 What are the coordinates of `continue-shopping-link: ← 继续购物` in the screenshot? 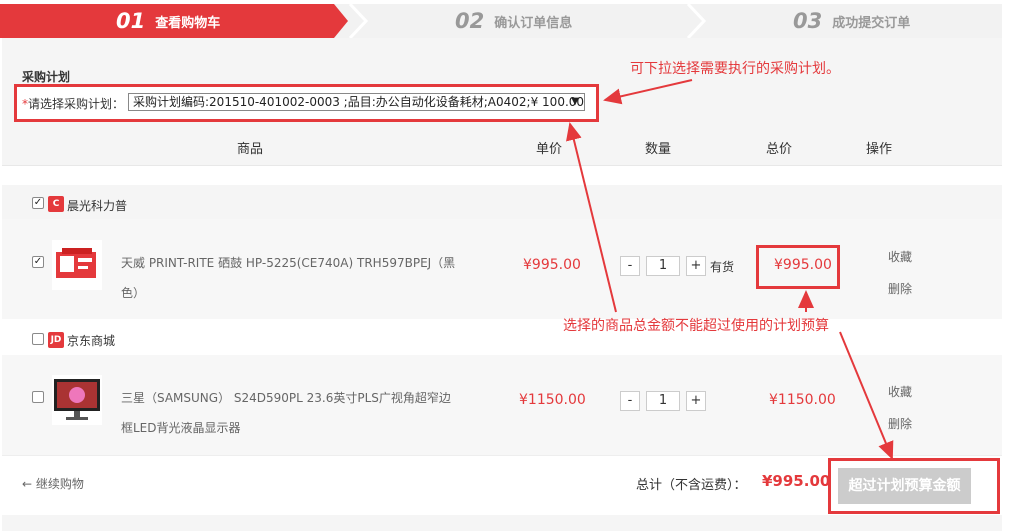 It's located at (53, 483).